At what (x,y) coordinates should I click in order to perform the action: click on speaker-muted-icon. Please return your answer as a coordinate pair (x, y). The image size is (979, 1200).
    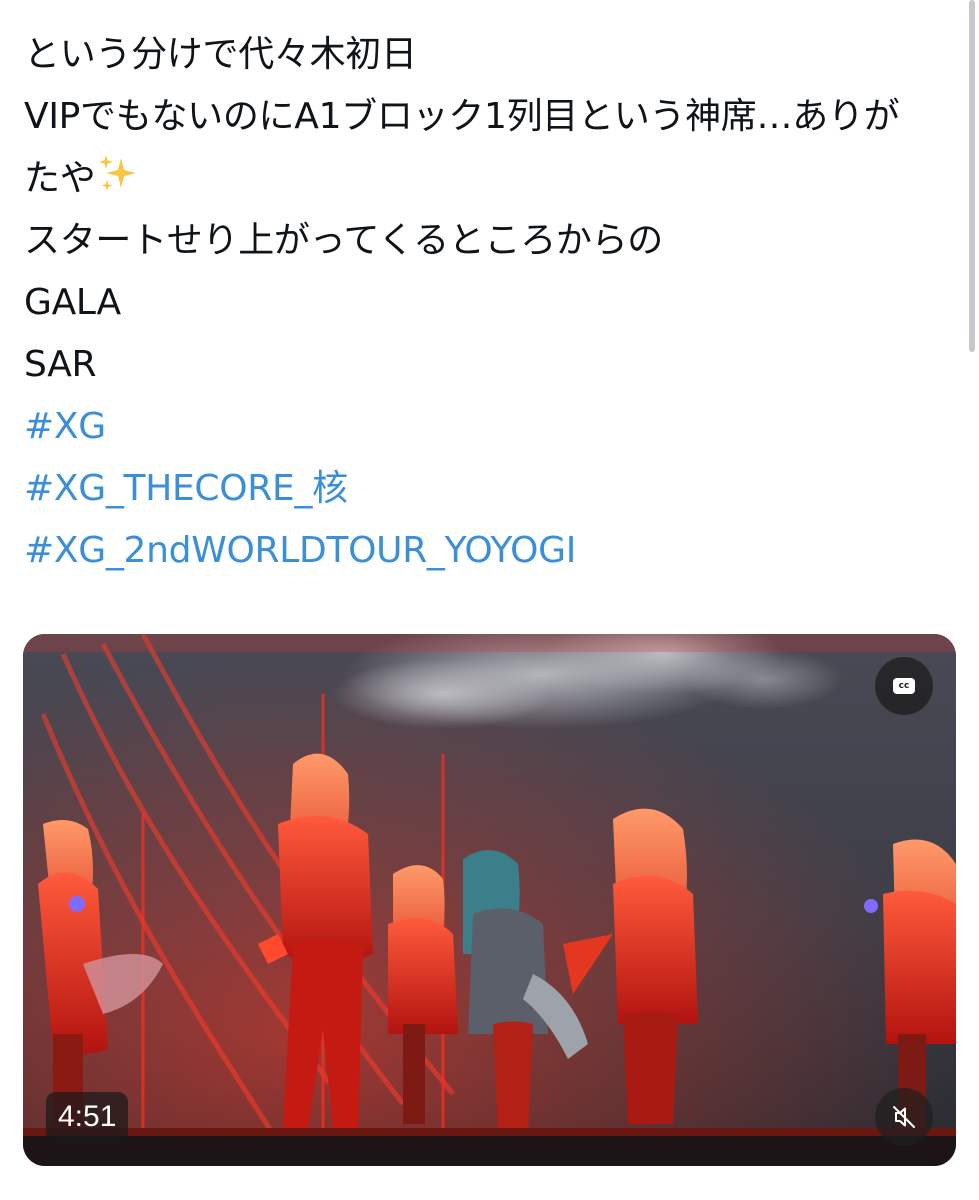
    Looking at the image, I should click on (904, 1117).